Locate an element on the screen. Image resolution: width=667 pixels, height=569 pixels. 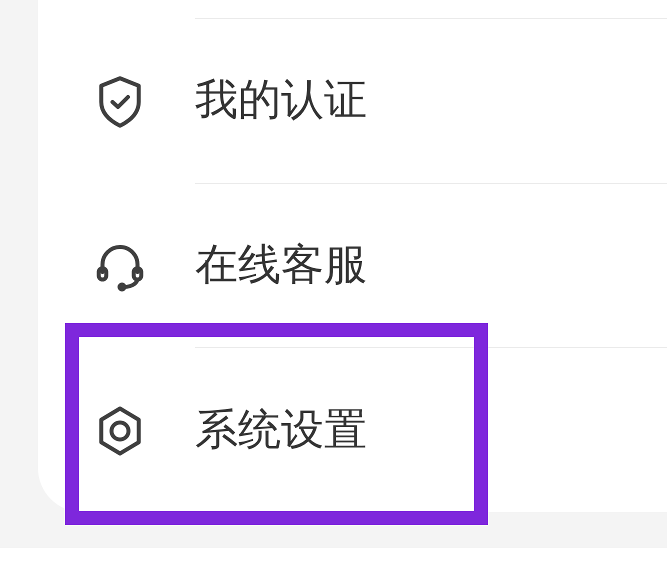
menu-item-label: 系统设置 is located at coordinates (281, 430).